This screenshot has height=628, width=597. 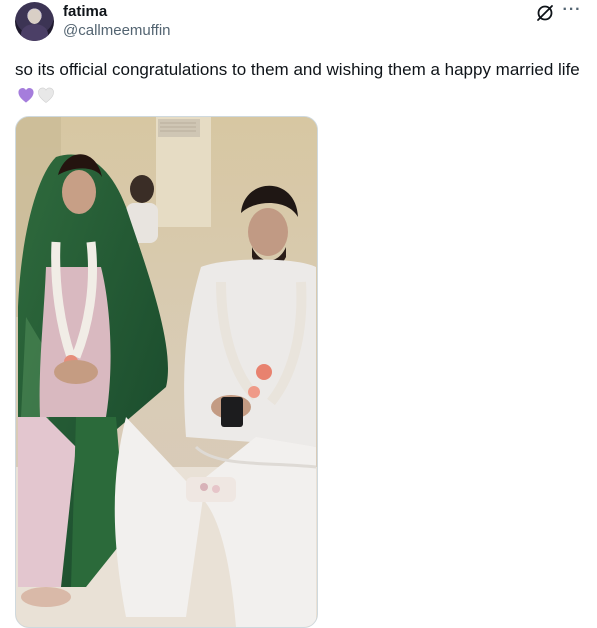 What do you see at coordinates (572, 12) in the screenshot?
I see `more-options-icon: ···` at bounding box center [572, 12].